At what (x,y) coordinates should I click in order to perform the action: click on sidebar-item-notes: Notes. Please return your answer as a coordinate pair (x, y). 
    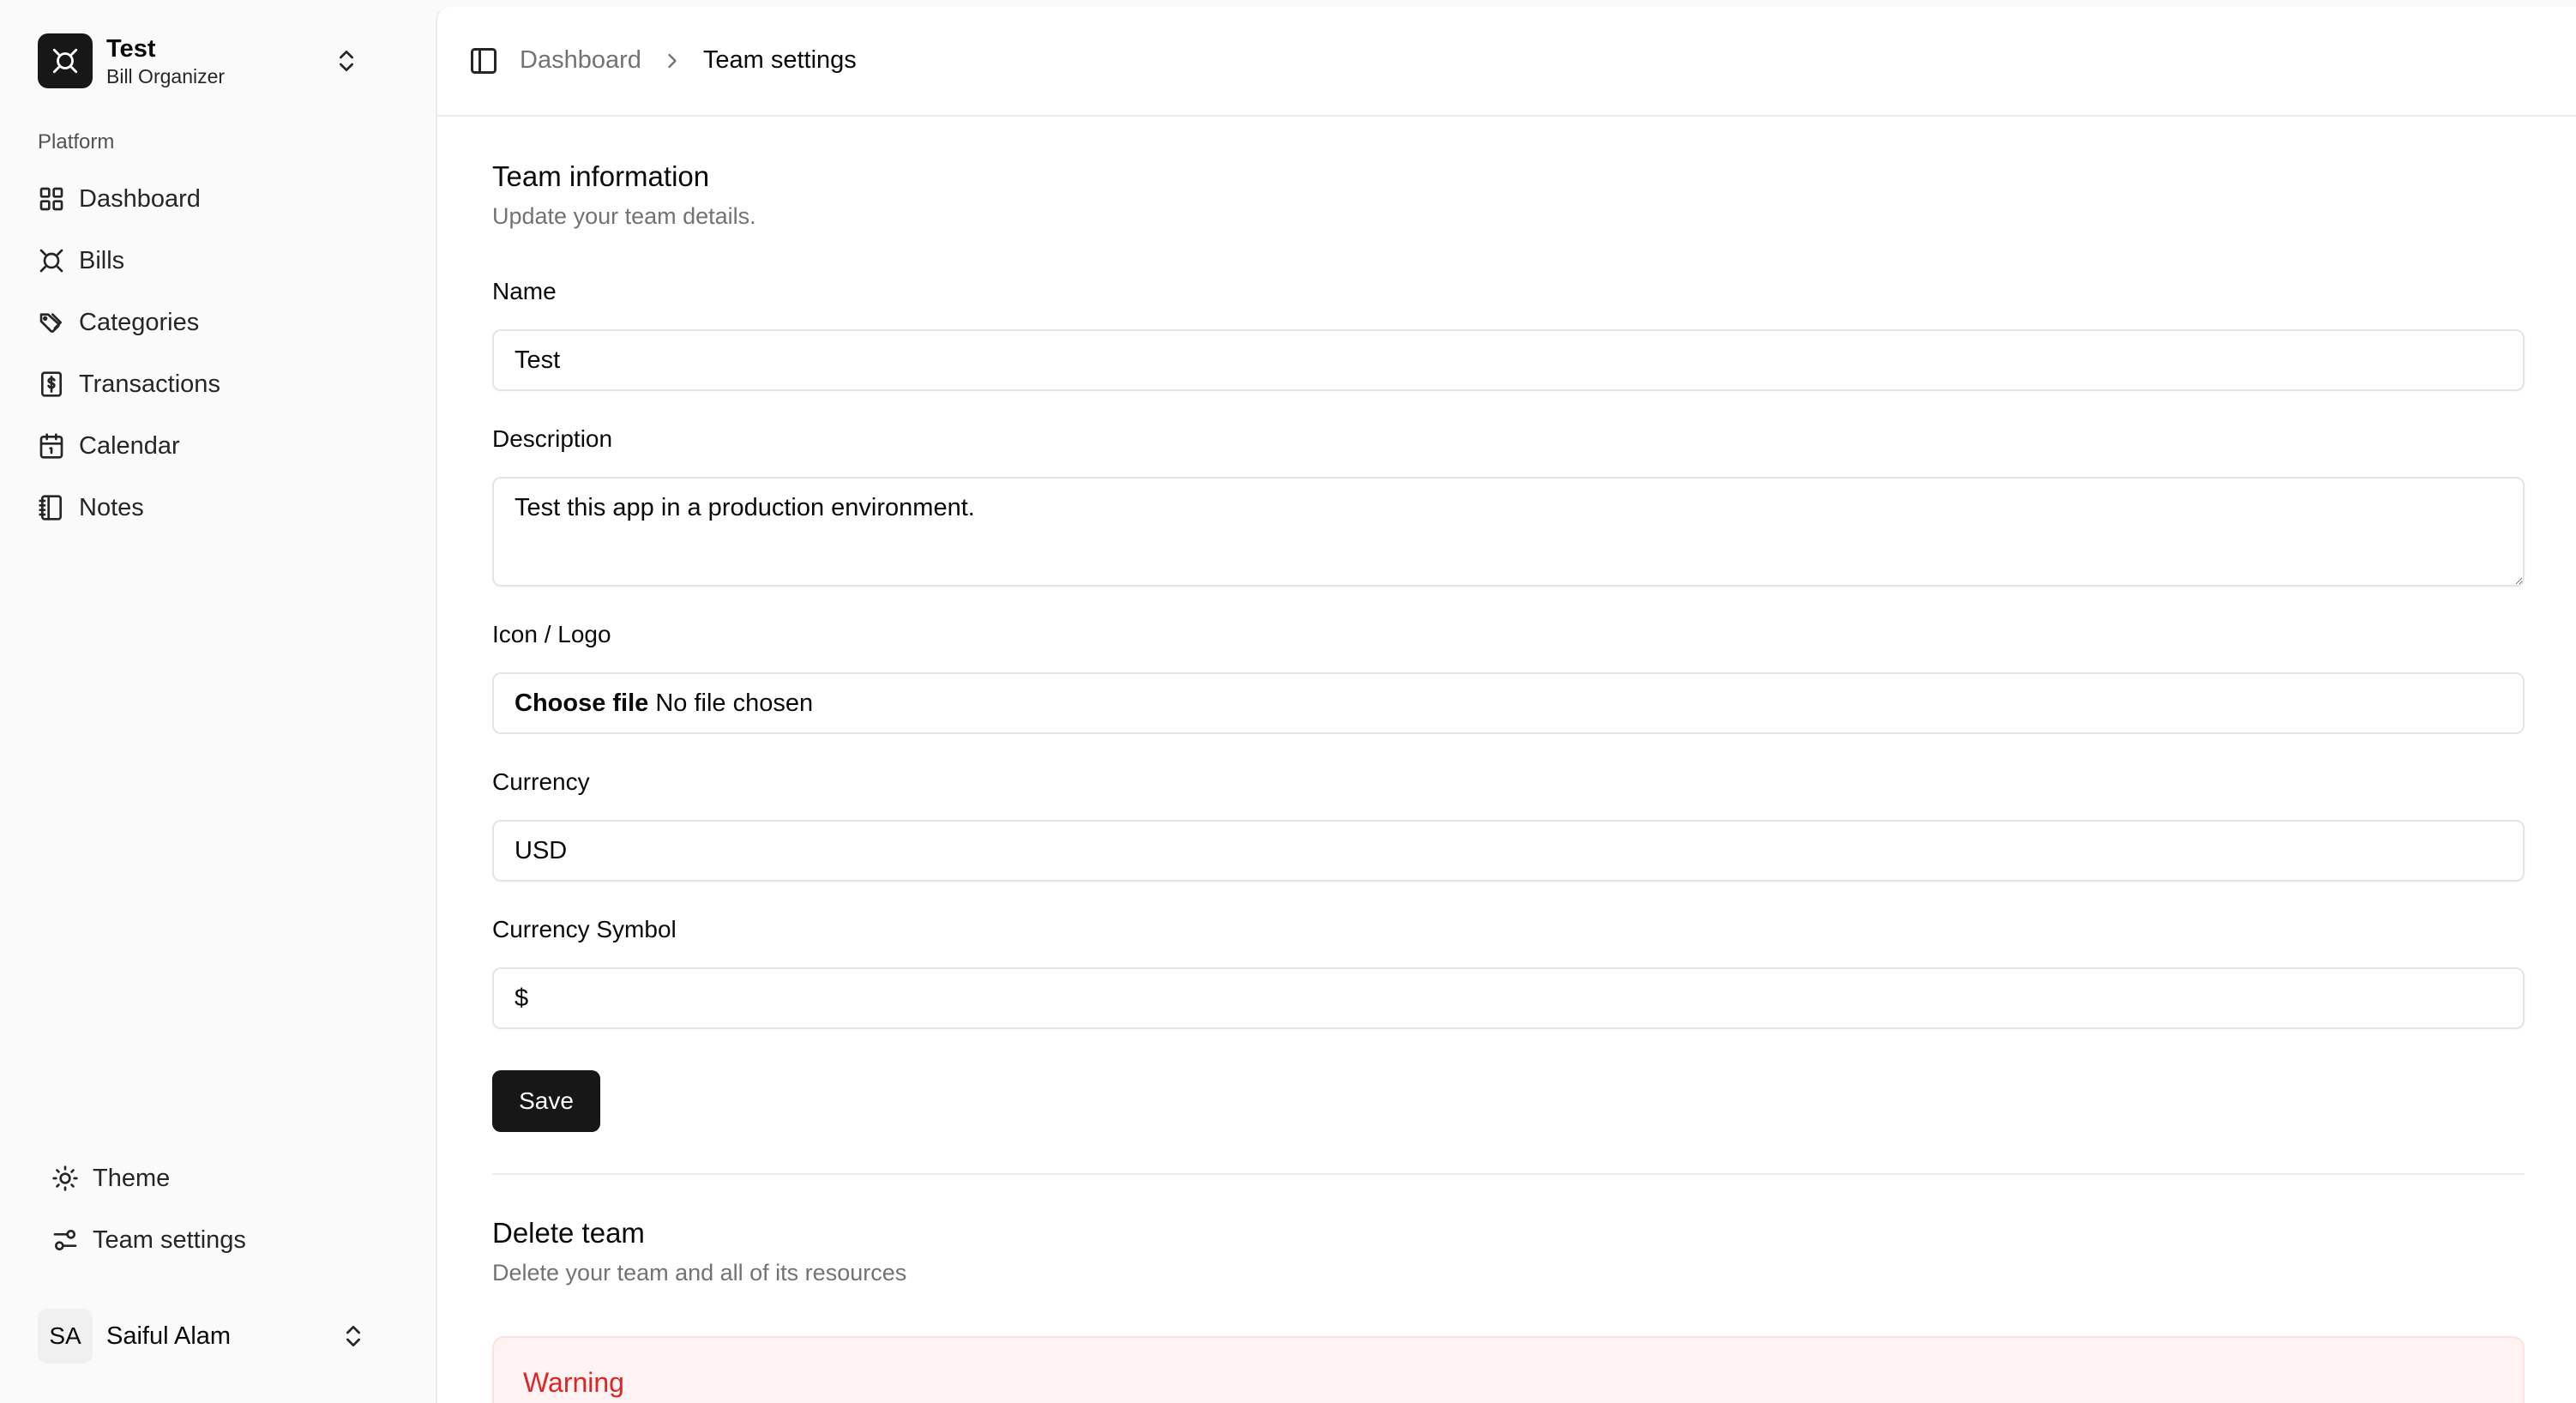
    Looking at the image, I should click on (218, 508).